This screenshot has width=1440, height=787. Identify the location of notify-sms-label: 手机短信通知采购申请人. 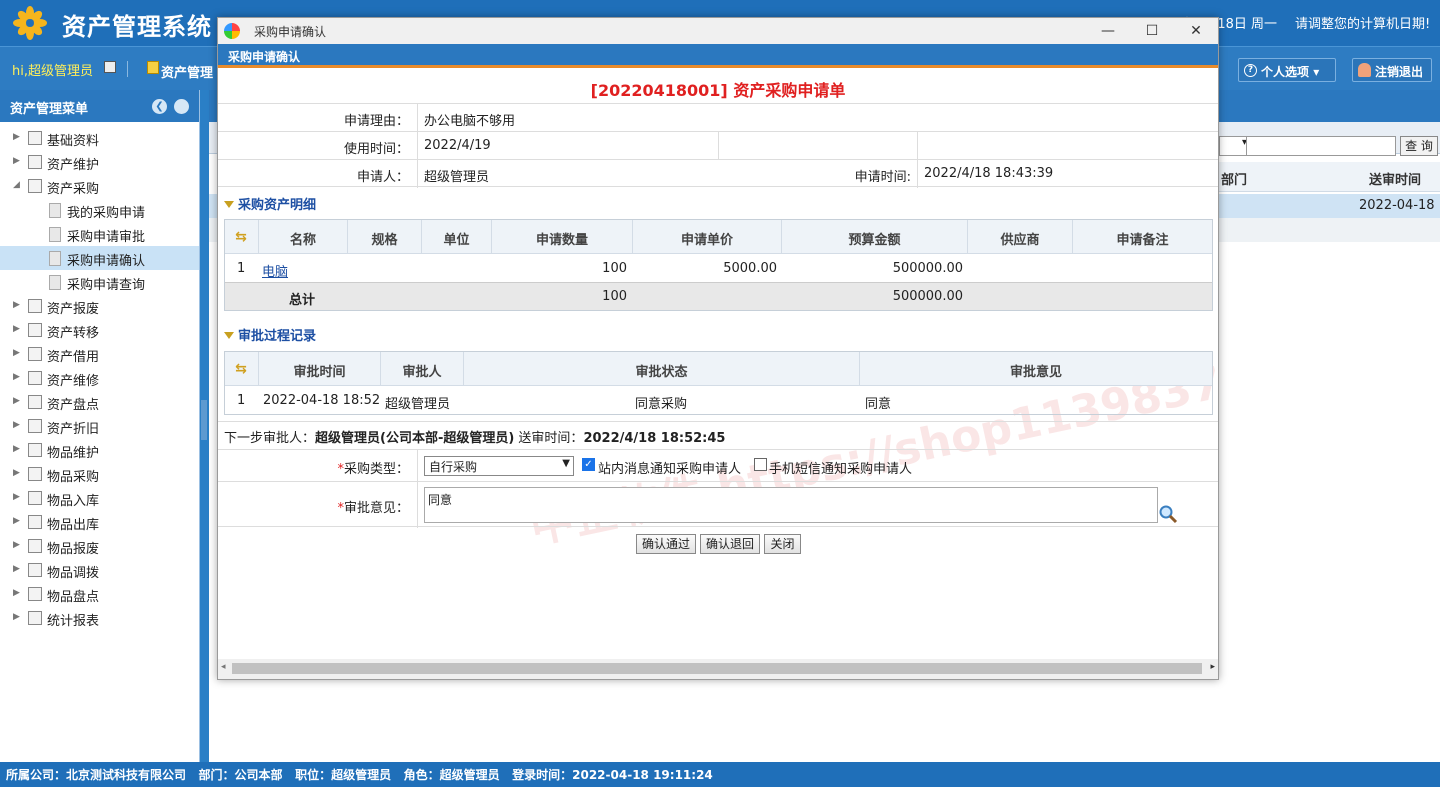
(840, 467).